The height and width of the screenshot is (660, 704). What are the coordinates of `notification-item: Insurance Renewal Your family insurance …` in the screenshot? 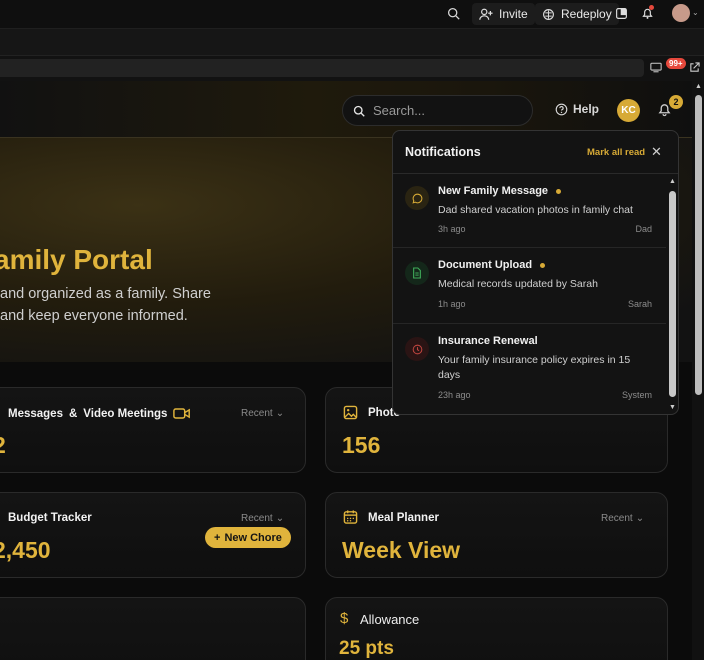 It's located at (529, 369).